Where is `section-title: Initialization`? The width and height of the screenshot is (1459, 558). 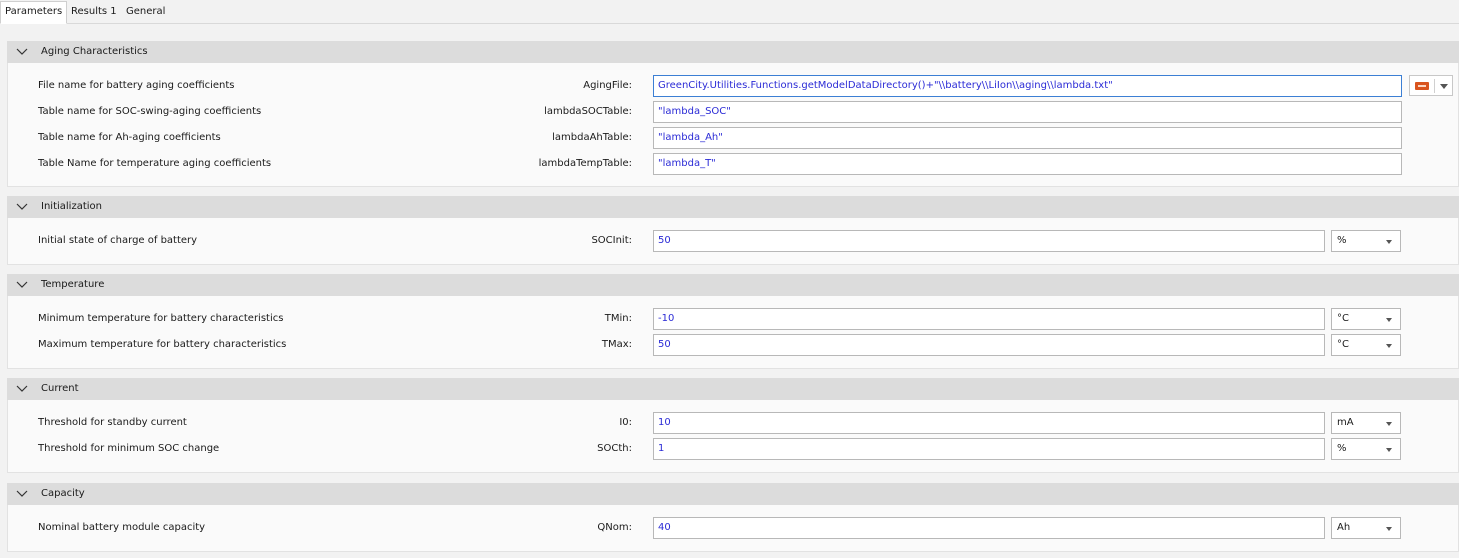 section-title: Initialization is located at coordinates (71, 206).